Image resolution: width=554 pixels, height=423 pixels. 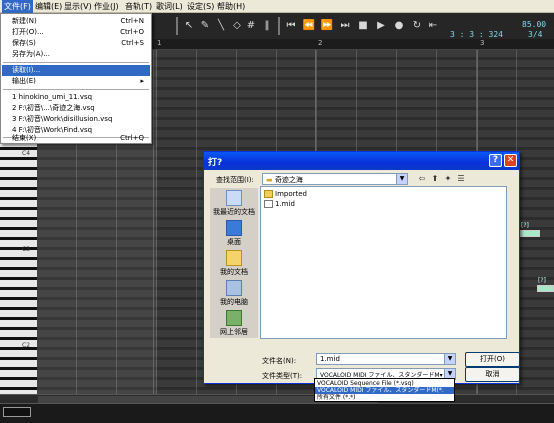 What do you see at coordinates (335, 179) in the screenshot?
I see `look-in-combo: ▬ 奇迹之海 ▼` at bounding box center [335, 179].